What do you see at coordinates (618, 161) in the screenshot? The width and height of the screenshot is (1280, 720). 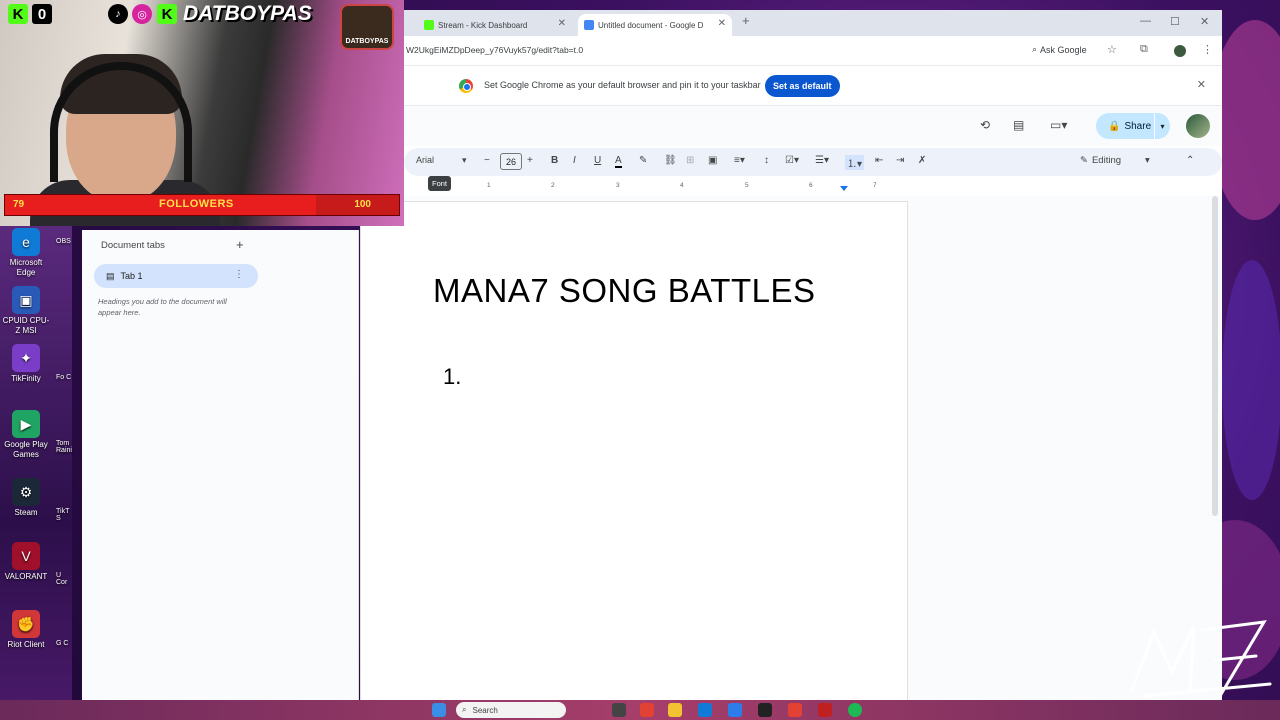 I see `text-color-icon: A` at bounding box center [618, 161].